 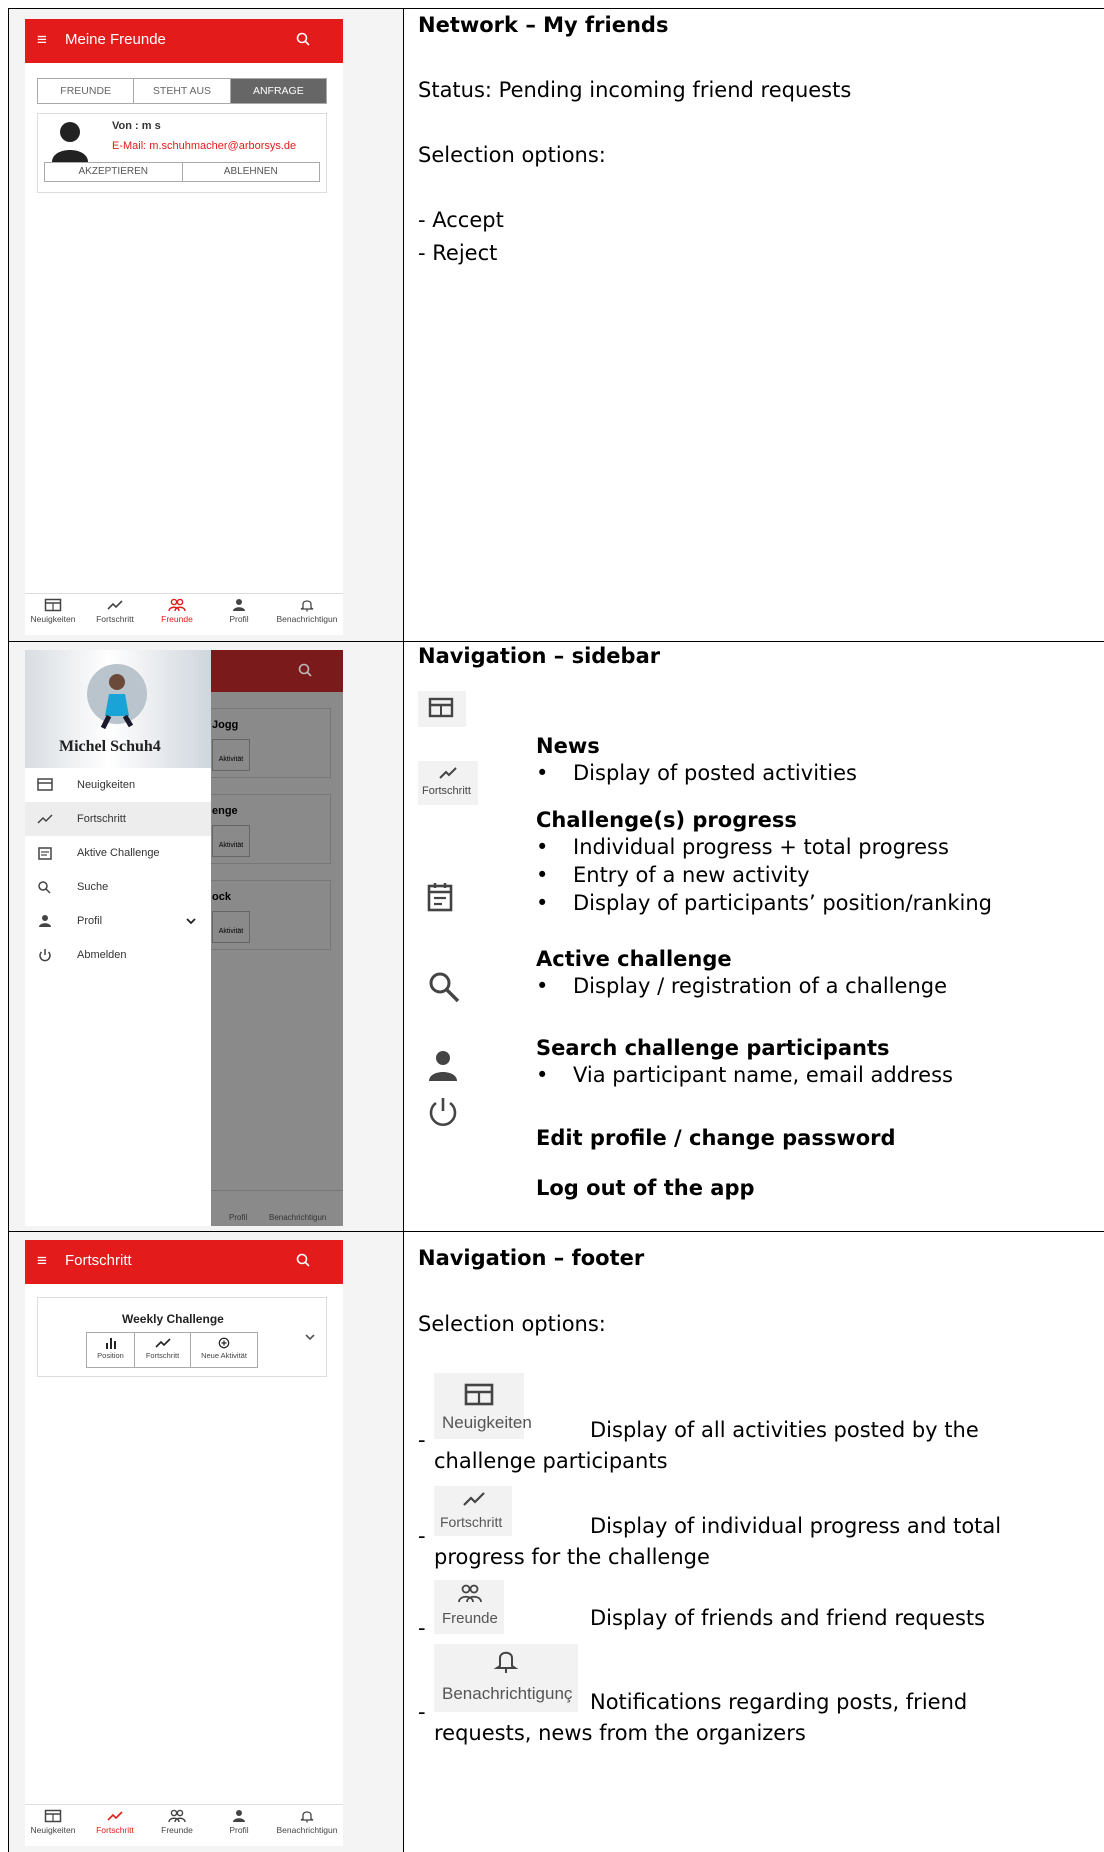 What do you see at coordinates (487, 1422) in the screenshot?
I see `news-icon-label: Neuigkeiten` at bounding box center [487, 1422].